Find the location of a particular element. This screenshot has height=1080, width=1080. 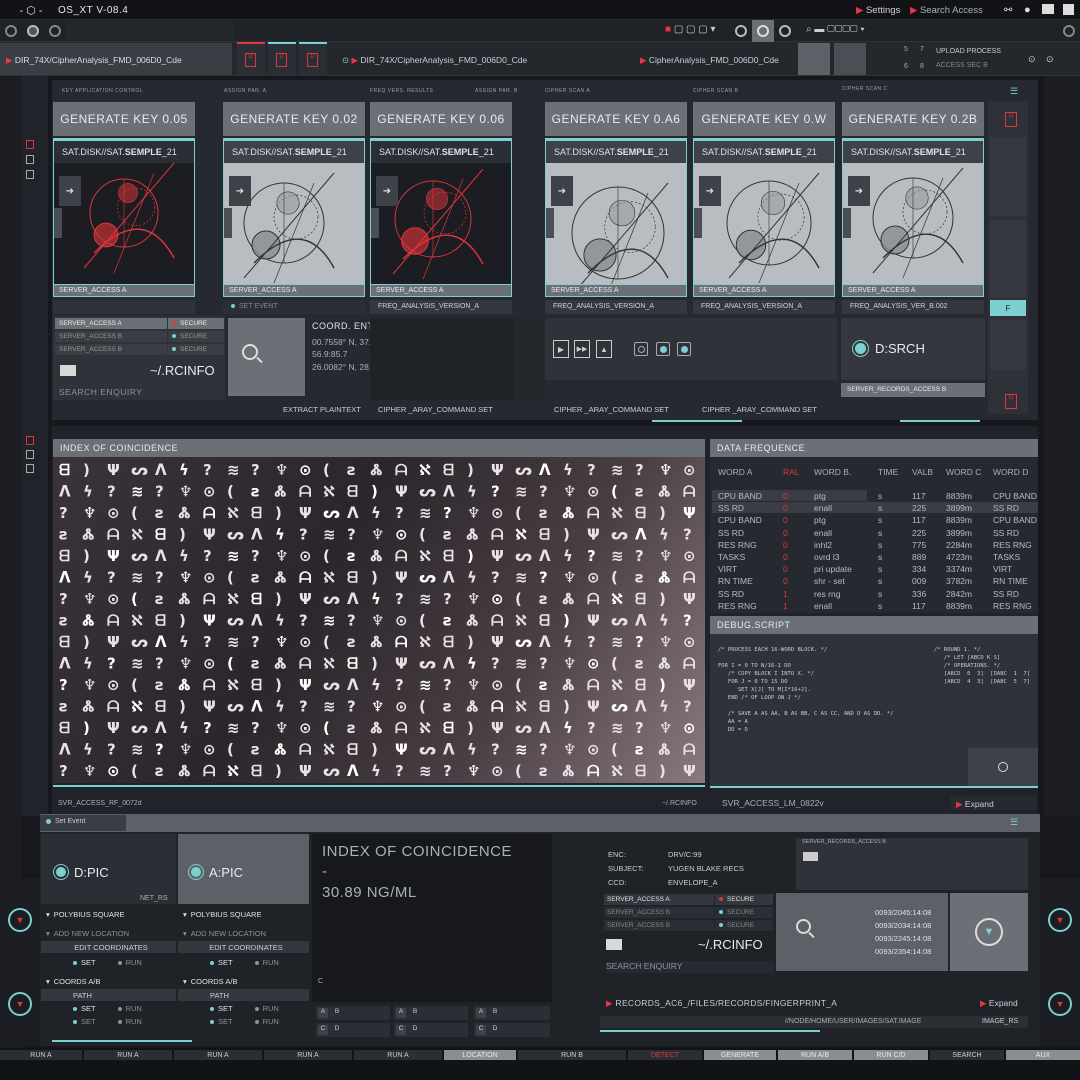

menu-icon: ☰ is located at coordinates (1014, 91).